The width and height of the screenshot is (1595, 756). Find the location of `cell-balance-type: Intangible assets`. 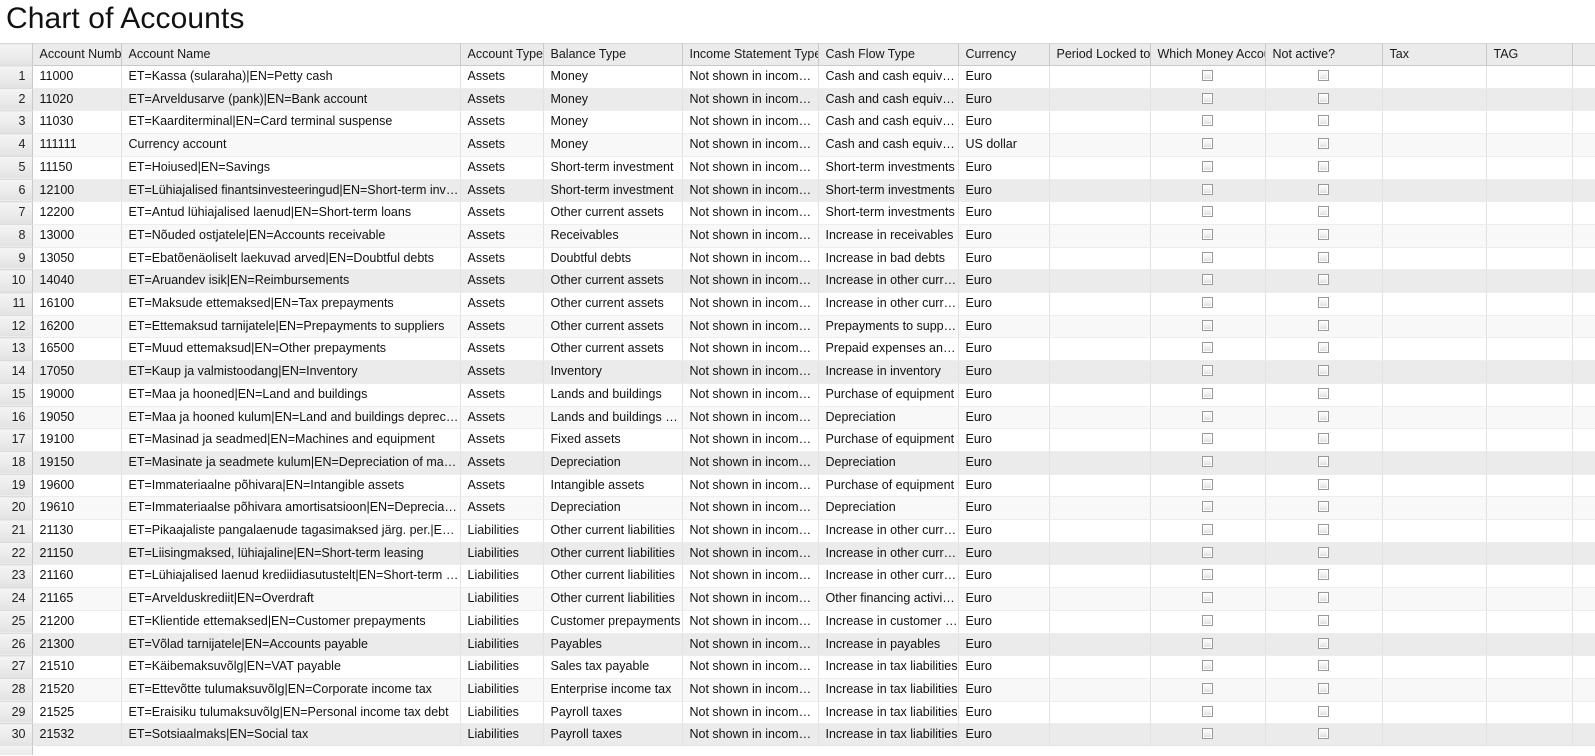

cell-balance-type: Intangible assets is located at coordinates (613, 486).